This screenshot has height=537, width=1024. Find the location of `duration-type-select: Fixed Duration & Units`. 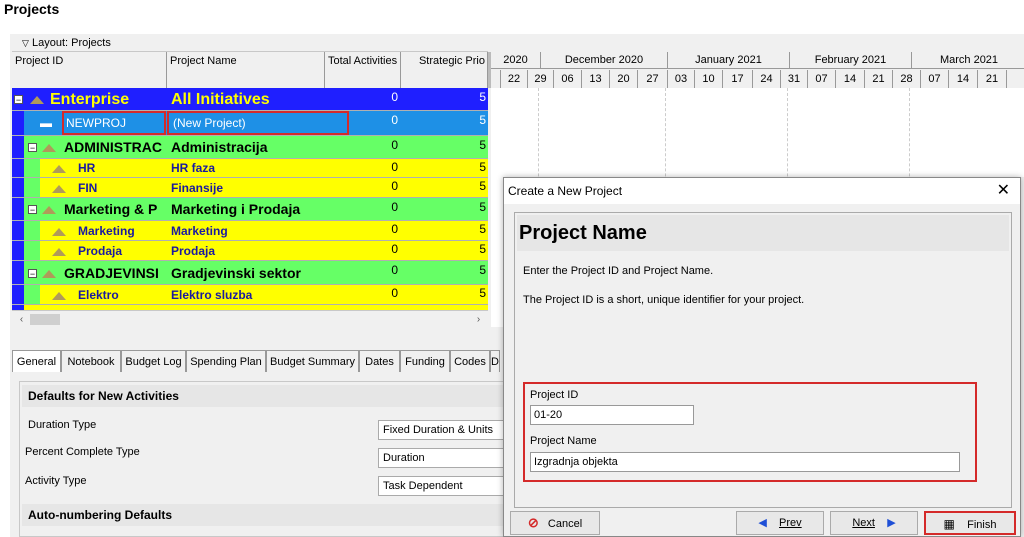

duration-type-select: Fixed Duration & Units is located at coordinates (442, 430).